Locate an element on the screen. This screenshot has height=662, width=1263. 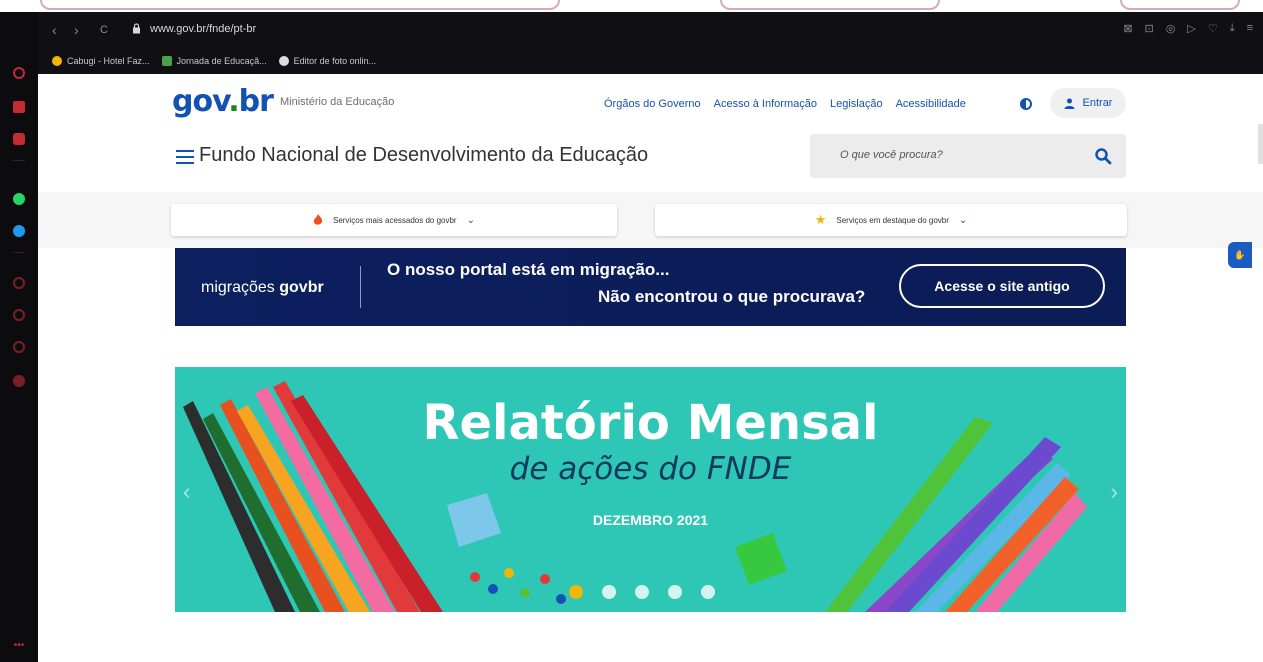
heart-icon: ♡ is located at coordinates (1213, 28).